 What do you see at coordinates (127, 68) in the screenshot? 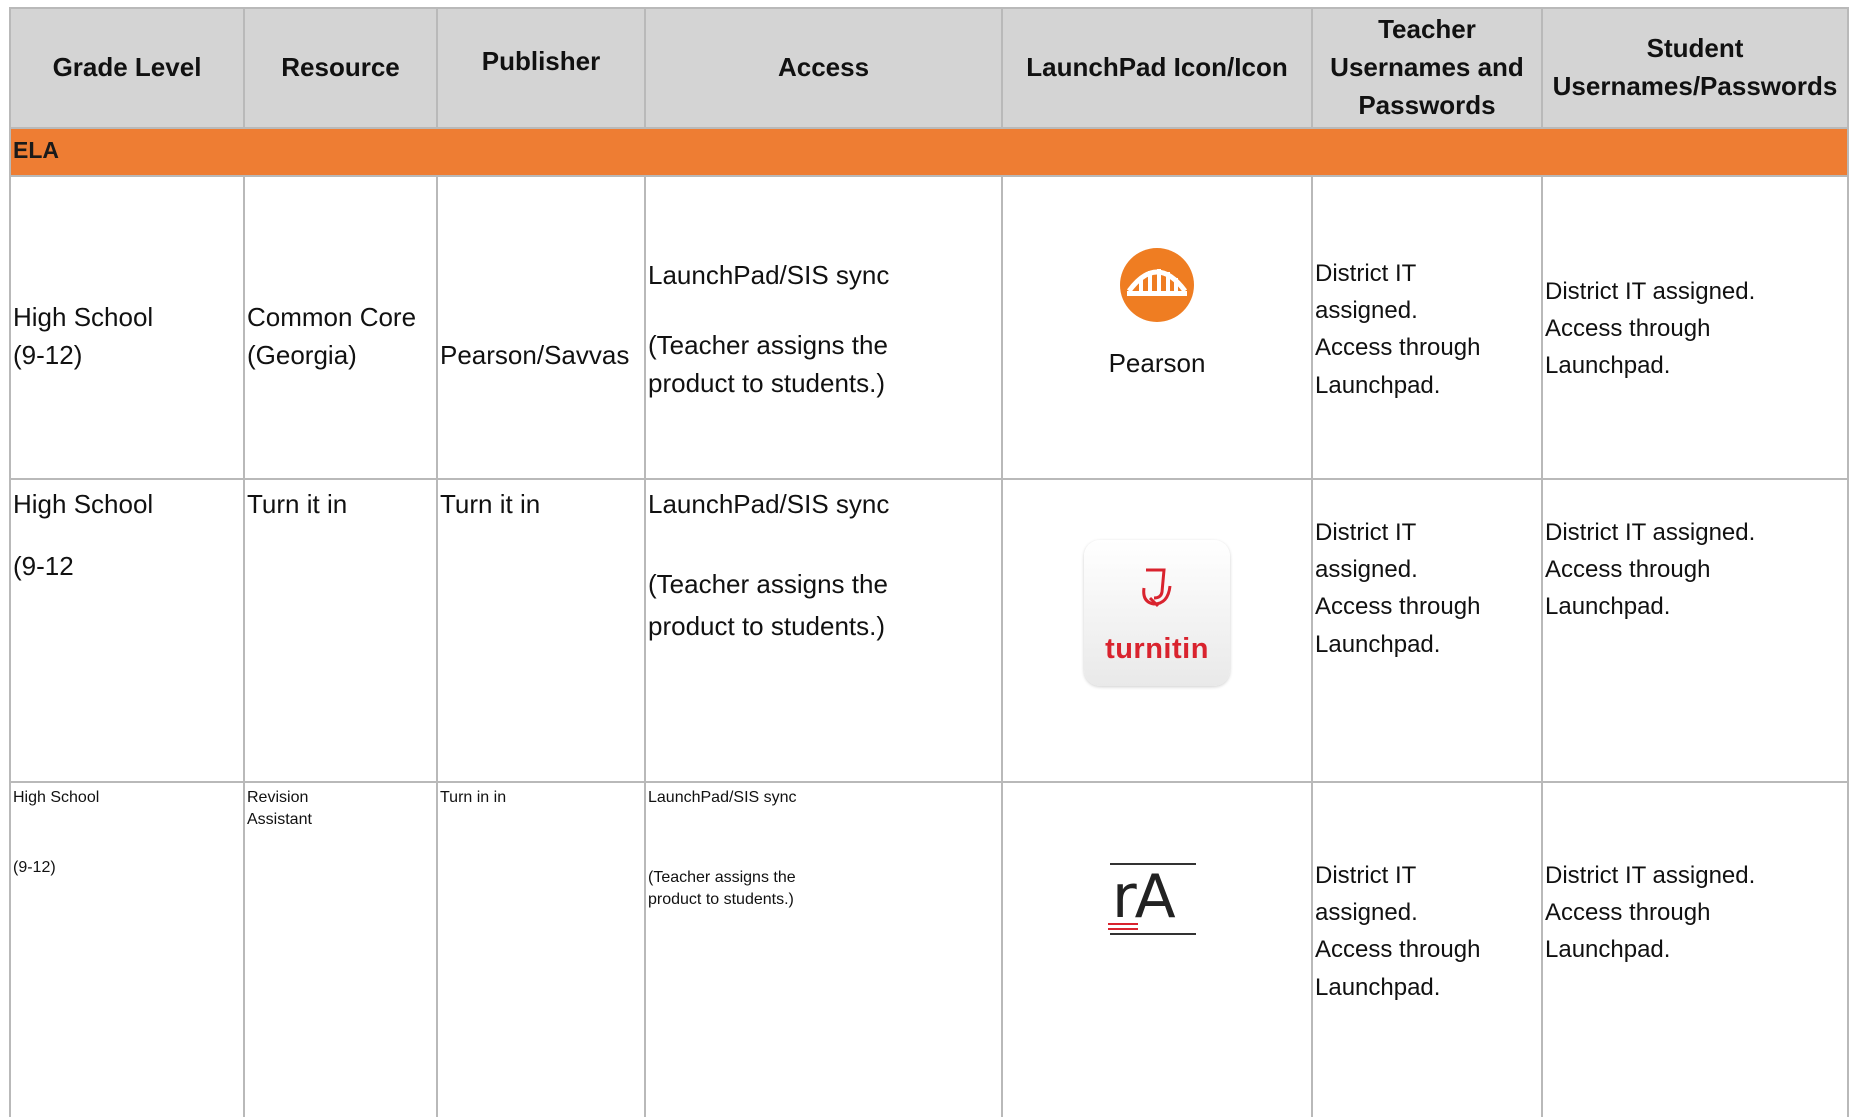
I see `header-grade-level: Grade Level` at bounding box center [127, 68].